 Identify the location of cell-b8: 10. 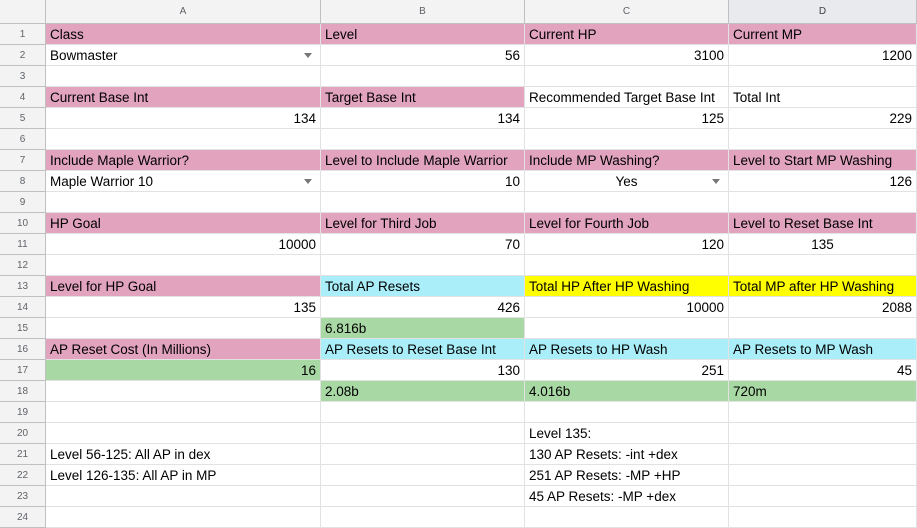
(423, 181).